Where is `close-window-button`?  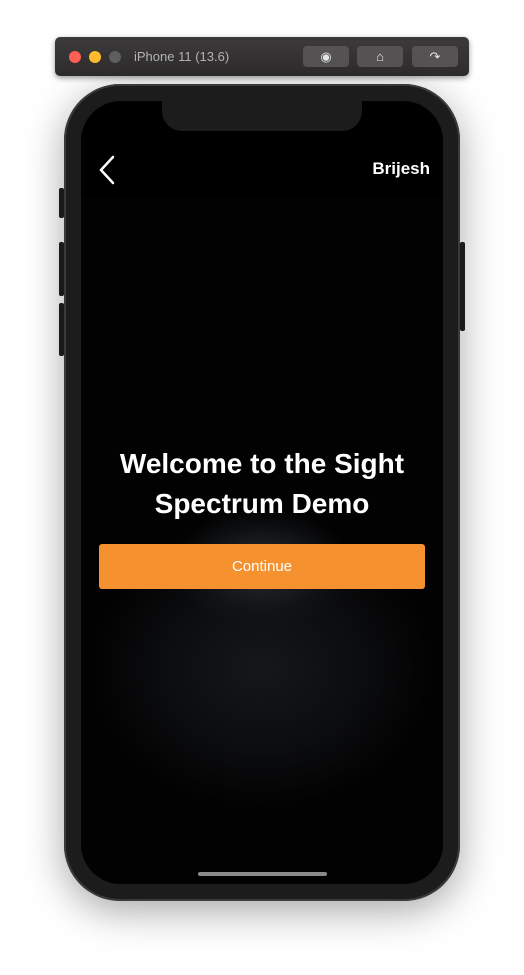 close-window-button is located at coordinates (75, 57).